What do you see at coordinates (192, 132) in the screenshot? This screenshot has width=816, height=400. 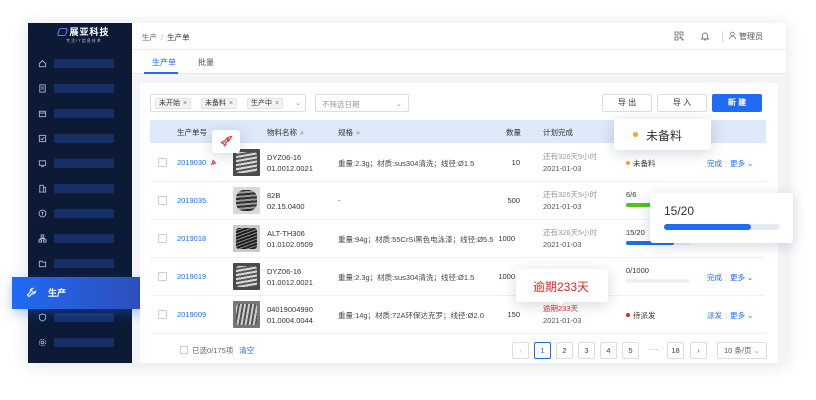 I see `column-code: 生产单号` at bounding box center [192, 132].